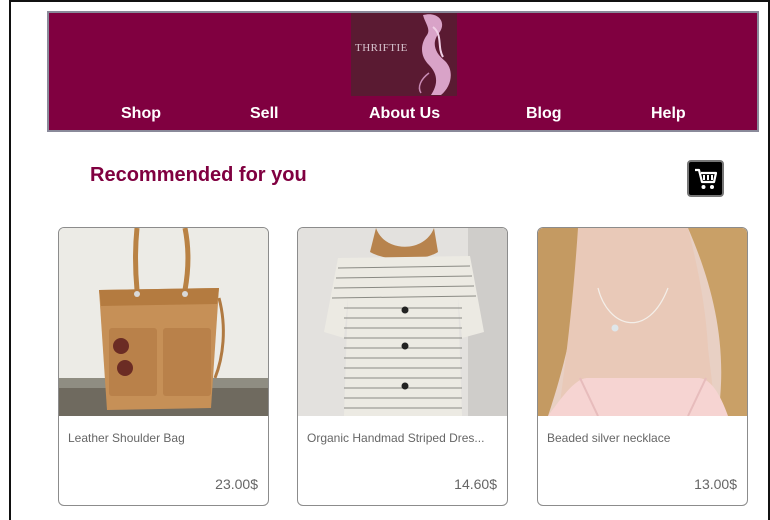 The image size is (770, 520). I want to click on product-card-silver-necklace: Beaded silver necklace 13.00$, so click(642, 366).